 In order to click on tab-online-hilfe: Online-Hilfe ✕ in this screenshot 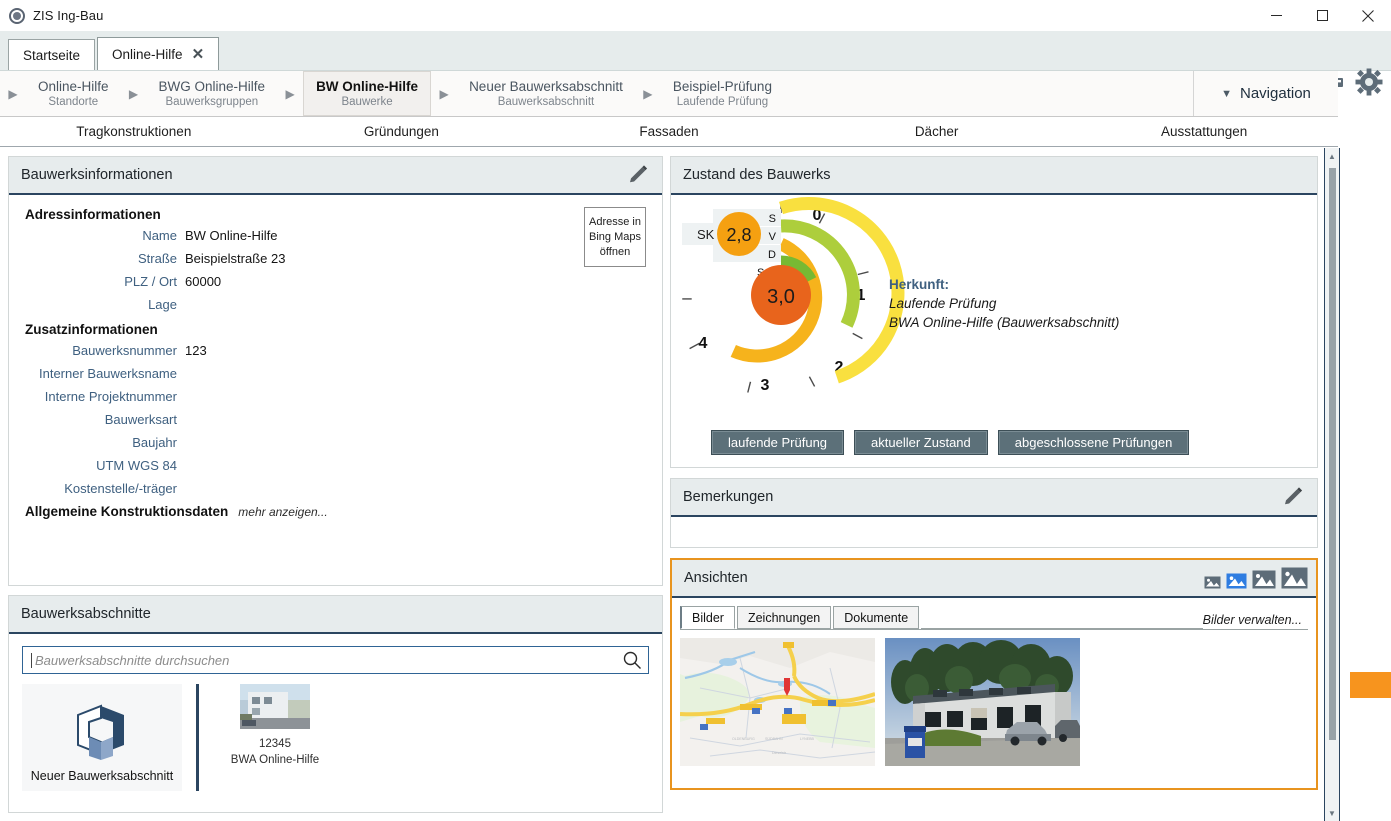, I will do `click(158, 53)`.